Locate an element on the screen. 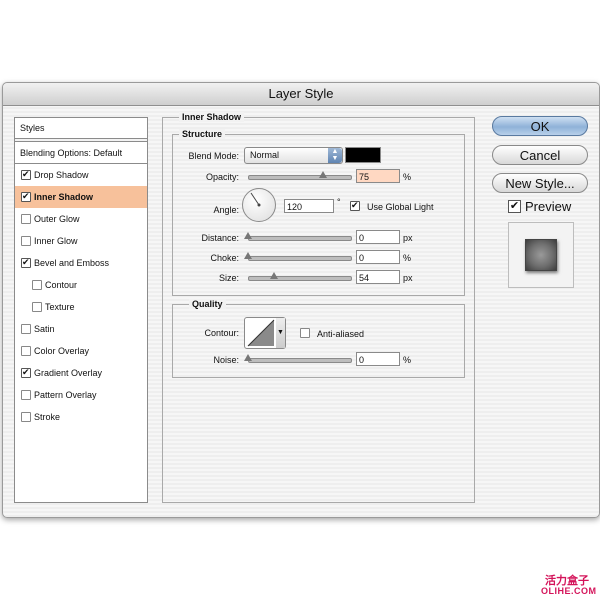  distance-slider-thumb is located at coordinates (248, 235).